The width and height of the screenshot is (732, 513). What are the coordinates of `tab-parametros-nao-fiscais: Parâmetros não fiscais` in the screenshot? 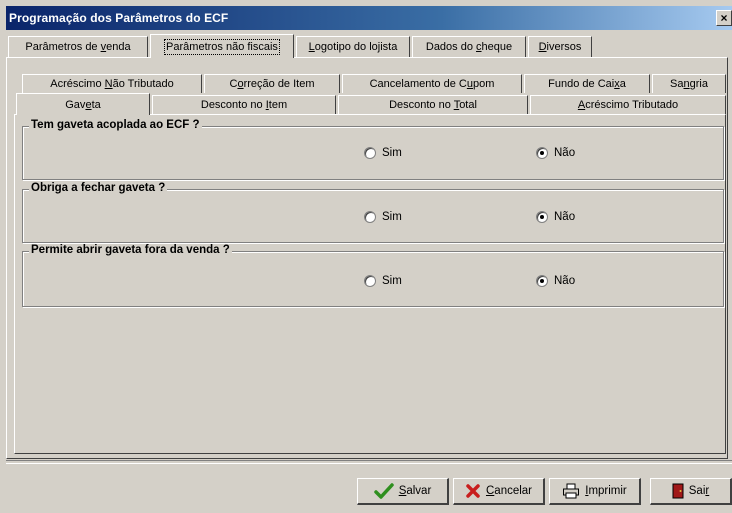 It's located at (222, 46).